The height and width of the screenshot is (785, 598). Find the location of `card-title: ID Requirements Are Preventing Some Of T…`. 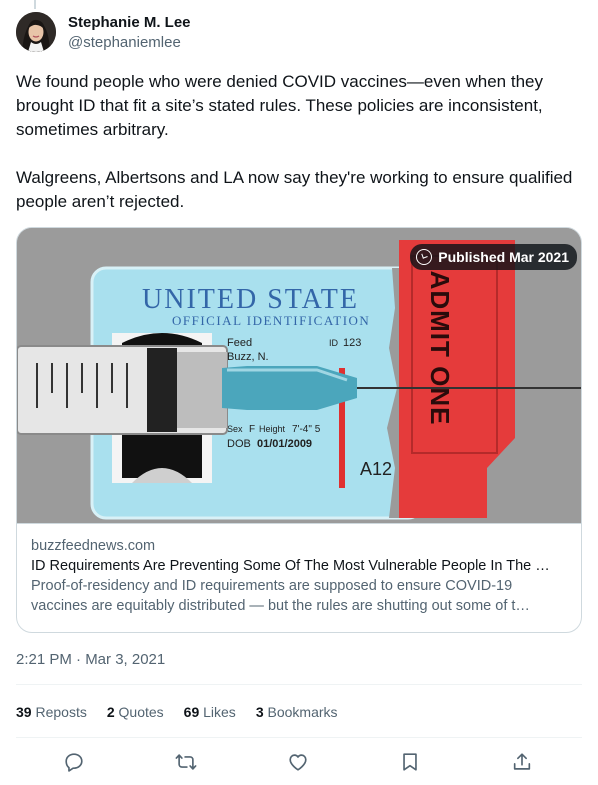

card-title: ID Requirements Are Preventing Some Of T… is located at coordinates (290, 566).